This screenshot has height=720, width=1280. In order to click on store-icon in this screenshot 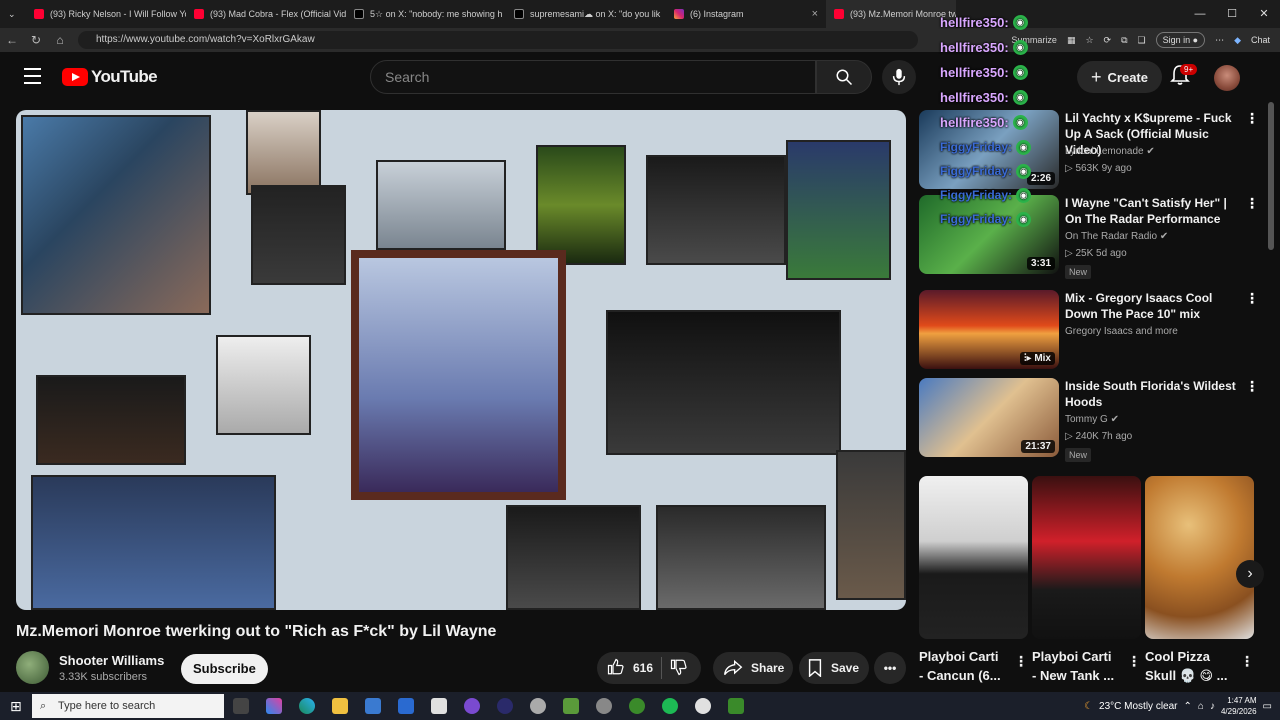, I will do `click(373, 706)`.